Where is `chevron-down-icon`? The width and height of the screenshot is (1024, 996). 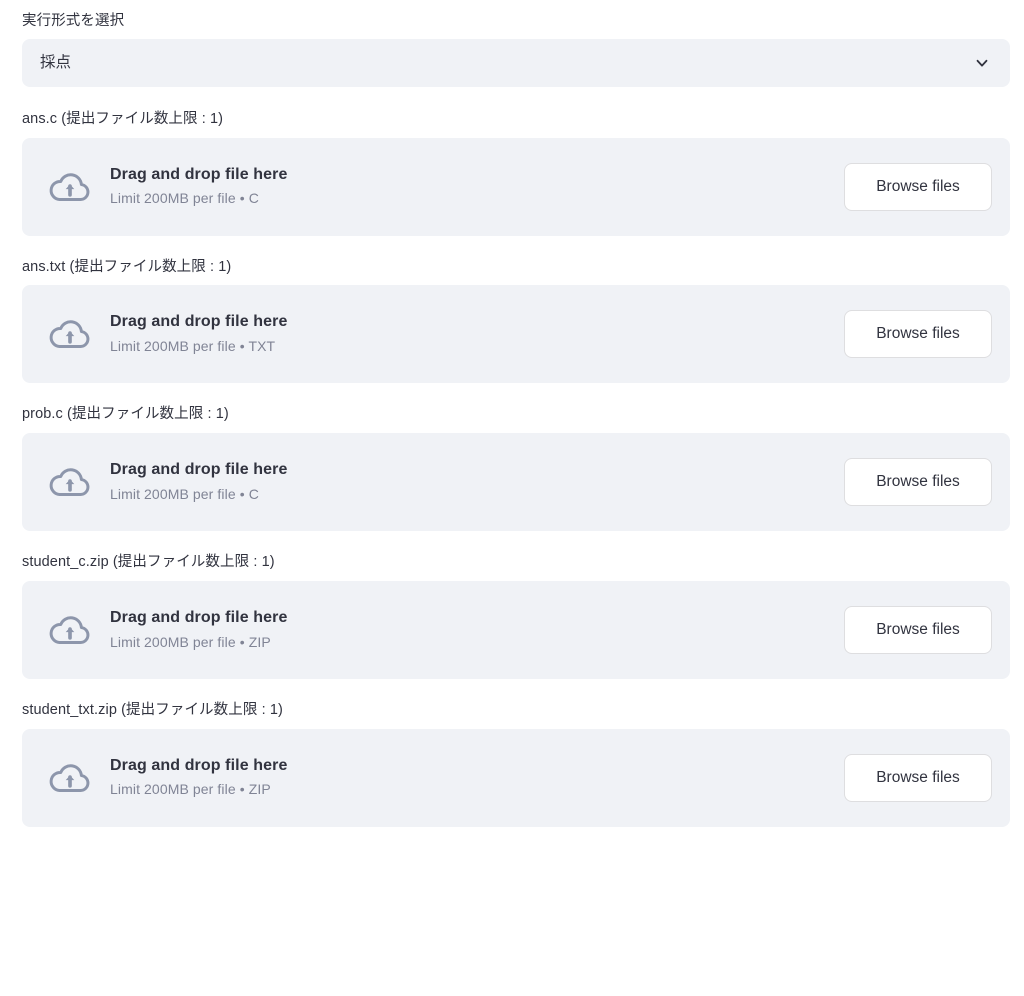 chevron-down-icon is located at coordinates (982, 63).